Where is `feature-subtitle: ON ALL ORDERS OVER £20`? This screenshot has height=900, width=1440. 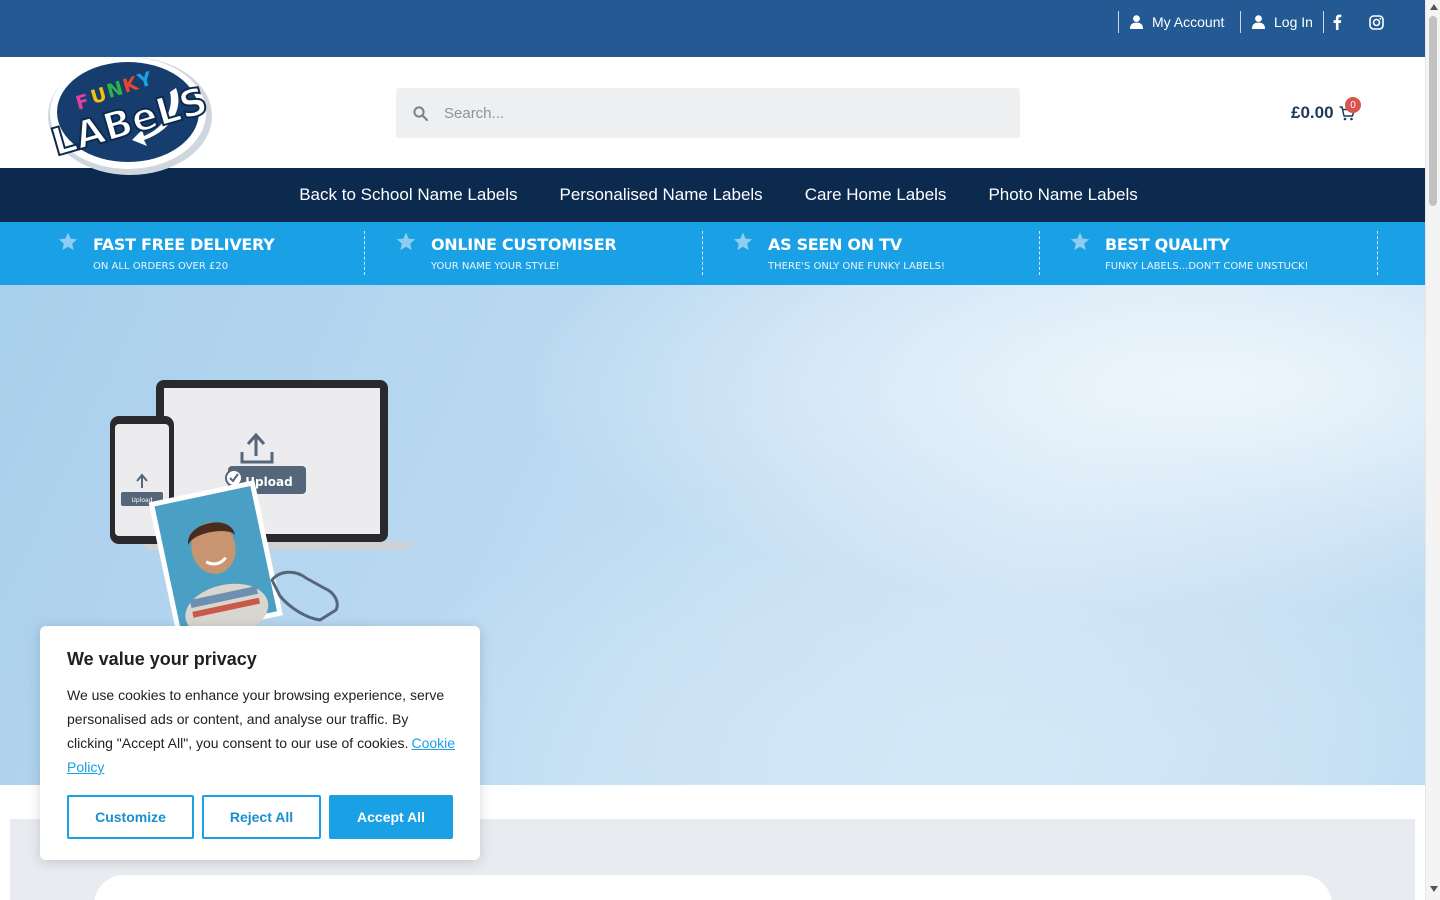
feature-subtitle: ON ALL ORDERS OVER £20 is located at coordinates (161, 266).